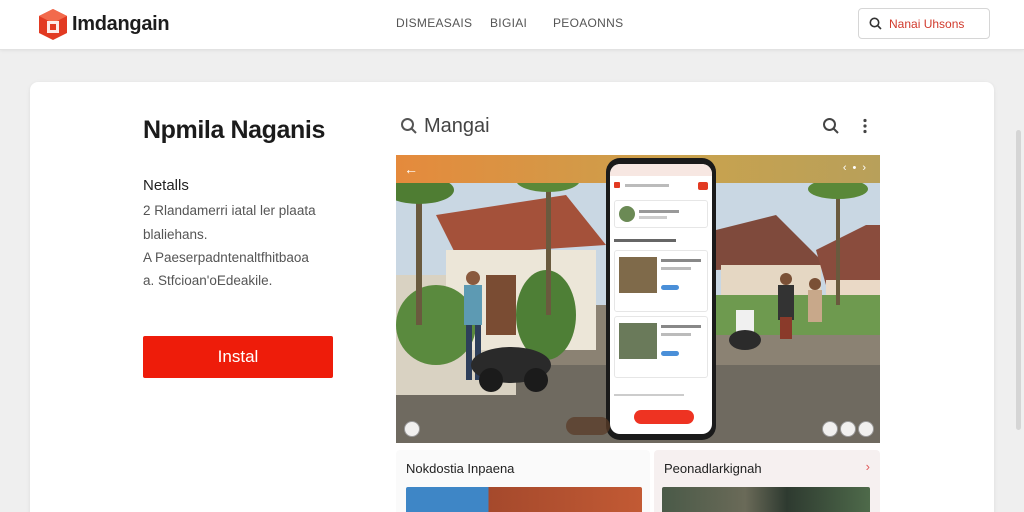 Image resolution: width=1024 pixels, height=512 pixels. Describe the element at coordinates (175, 234) in the screenshot. I see `detail-line-2: blaliehans.` at that location.